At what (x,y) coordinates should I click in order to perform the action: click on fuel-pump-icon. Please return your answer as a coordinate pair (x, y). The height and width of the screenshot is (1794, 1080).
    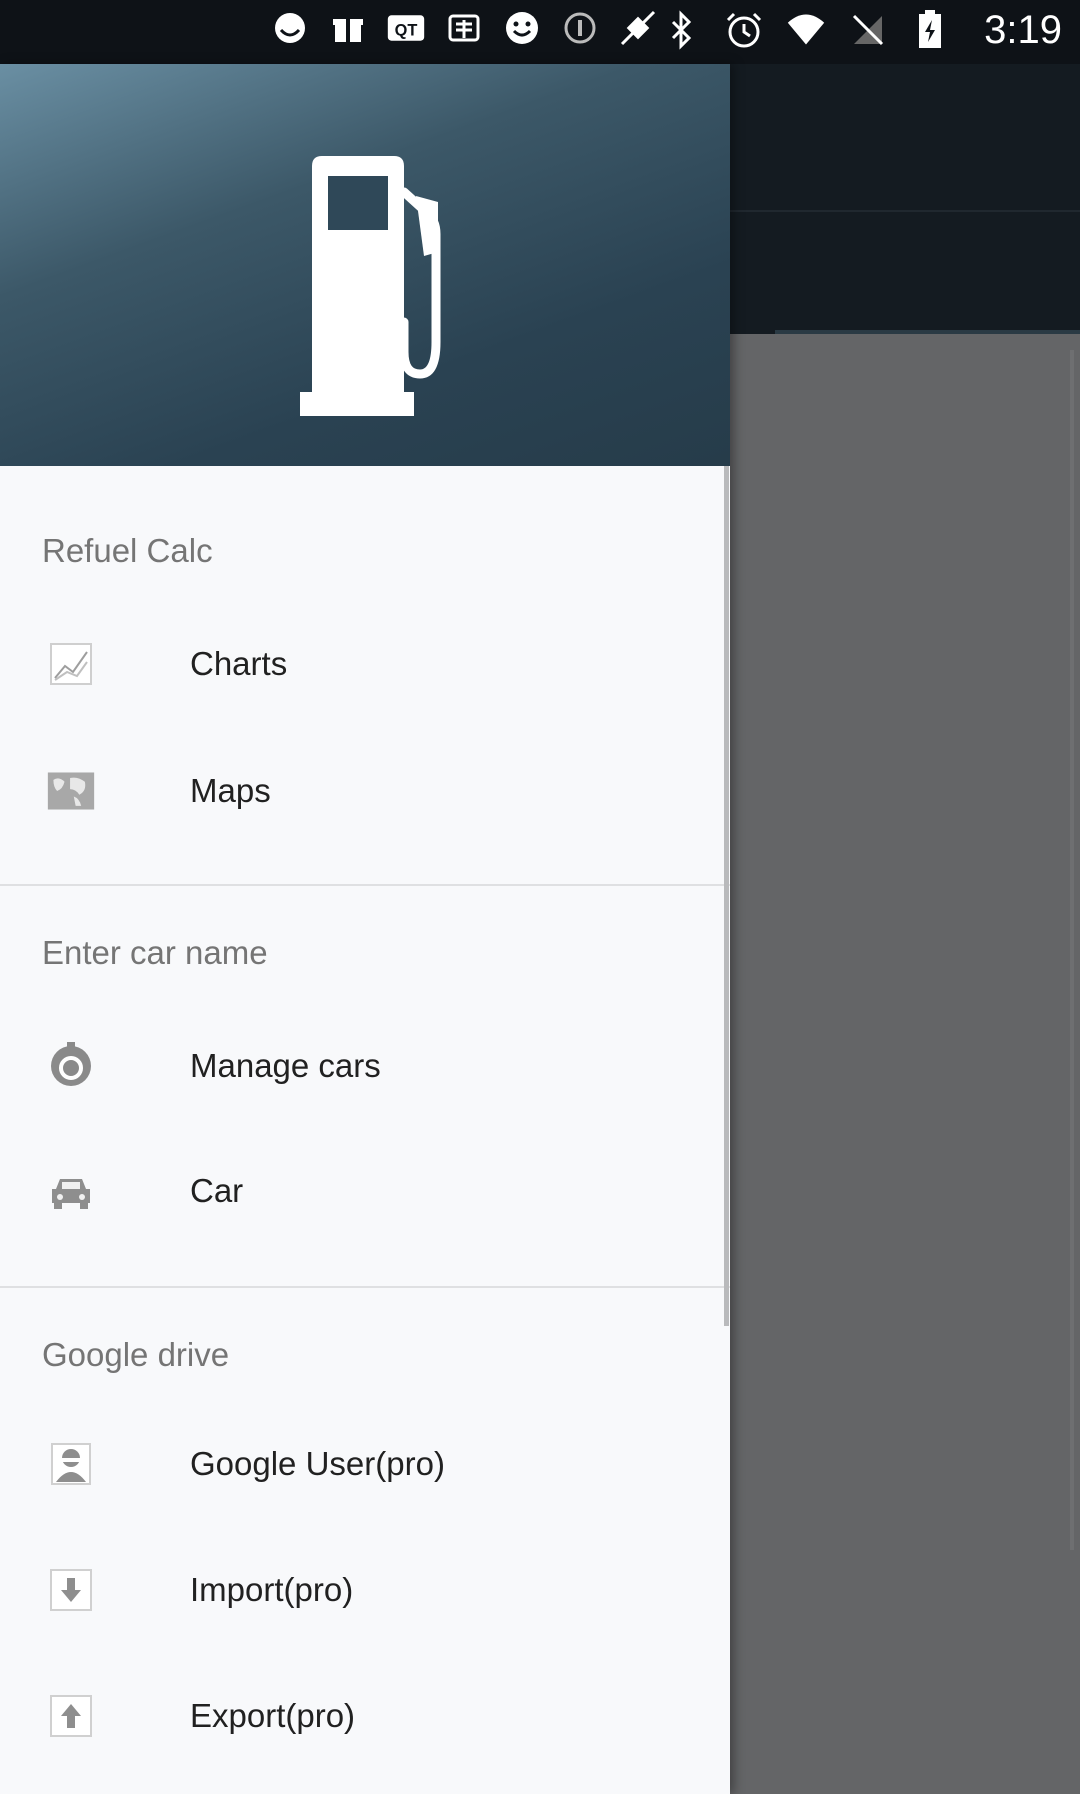
    Looking at the image, I should click on (370, 286).